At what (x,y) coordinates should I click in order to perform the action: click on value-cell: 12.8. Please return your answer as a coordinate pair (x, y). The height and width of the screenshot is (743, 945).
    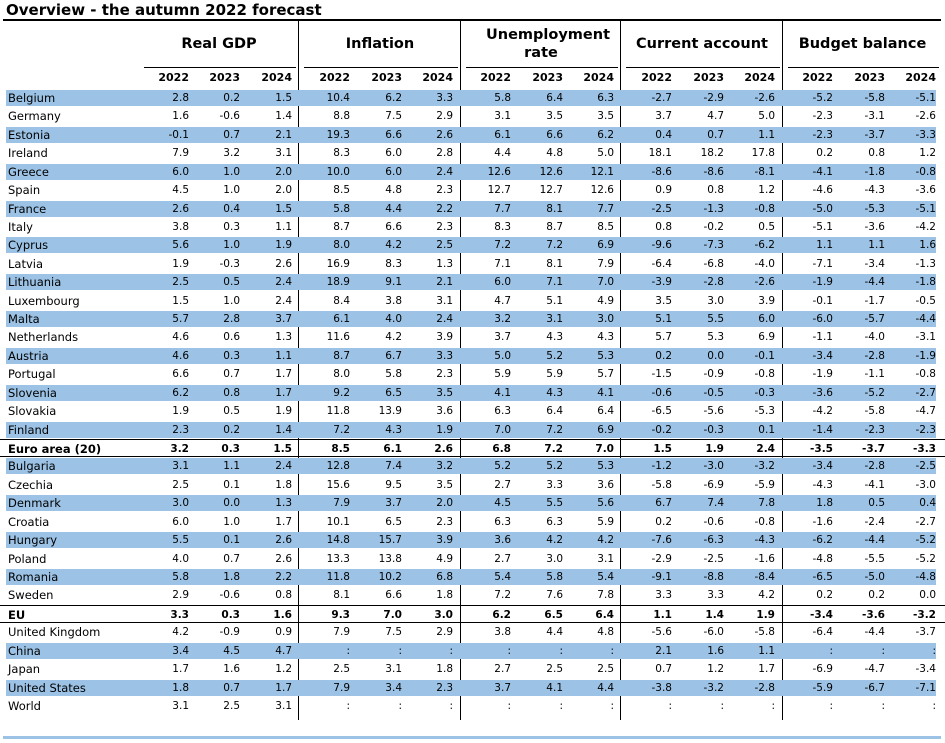
    Looking at the image, I should click on (338, 466).